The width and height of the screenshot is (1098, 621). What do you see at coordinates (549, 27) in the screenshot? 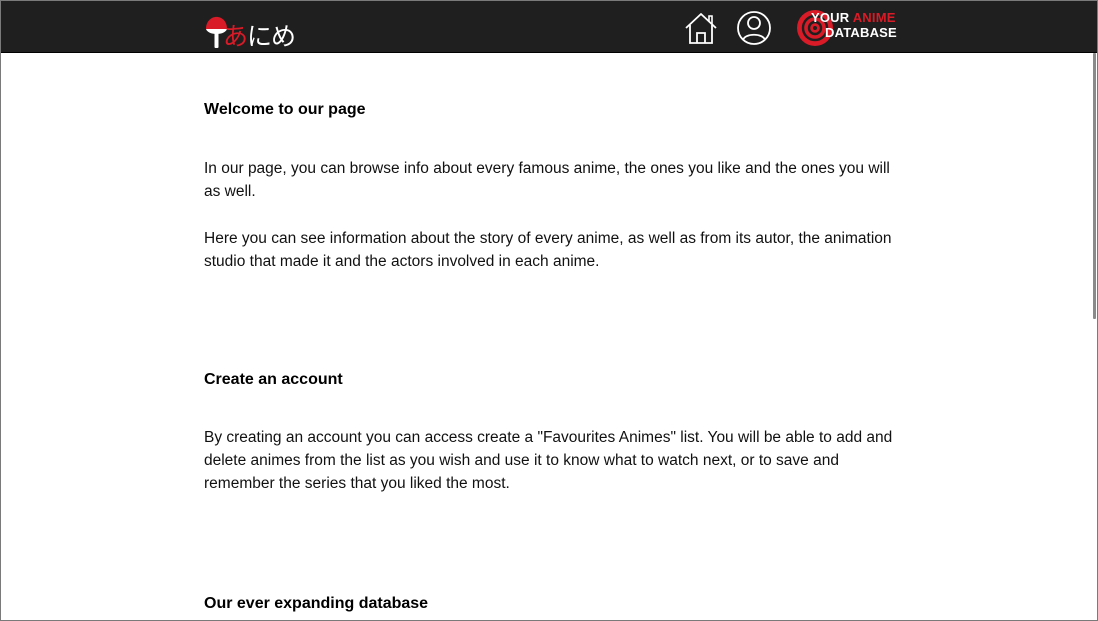
I see `top-navigation-bar: あにめ YOUR ANIME DATABASE` at bounding box center [549, 27].